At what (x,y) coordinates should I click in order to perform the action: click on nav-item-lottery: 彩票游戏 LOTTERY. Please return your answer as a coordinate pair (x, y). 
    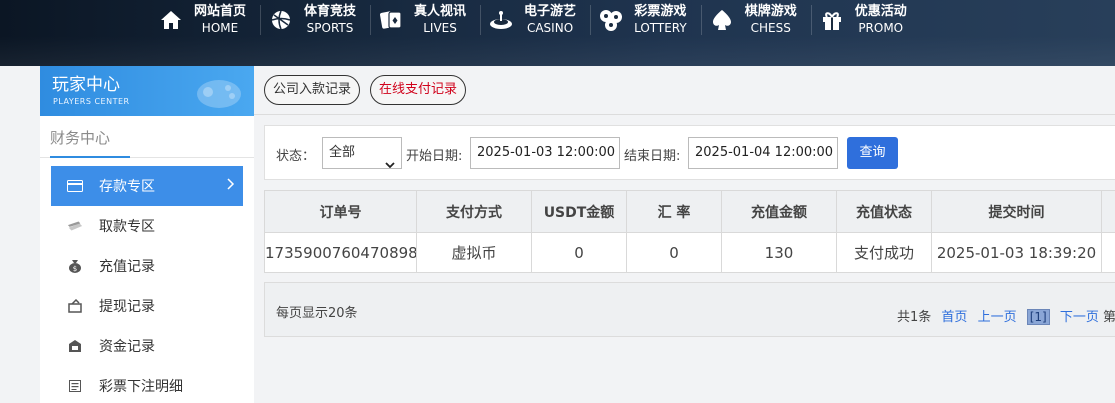
    Looking at the image, I should click on (645, 20).